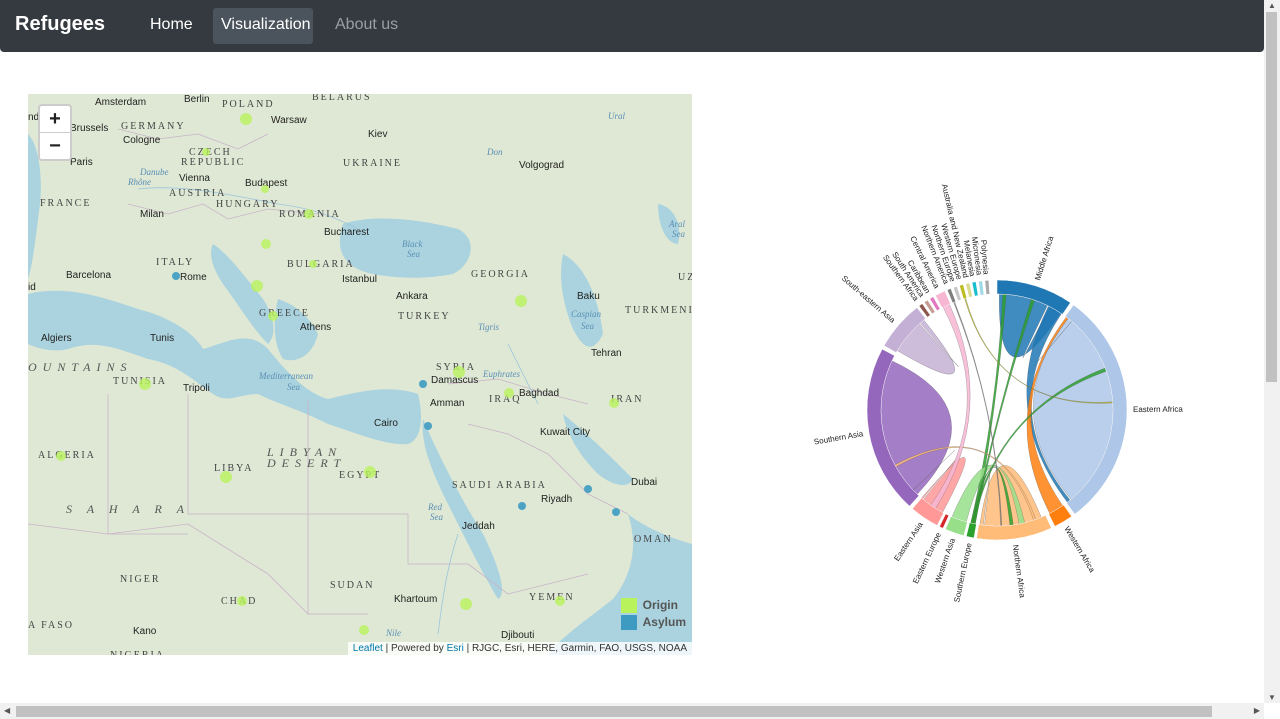 Image resolution: width=1280 pixels, height=719 pixels. I want to click on chord-label: South-eastern Asia, so click(868, 299).